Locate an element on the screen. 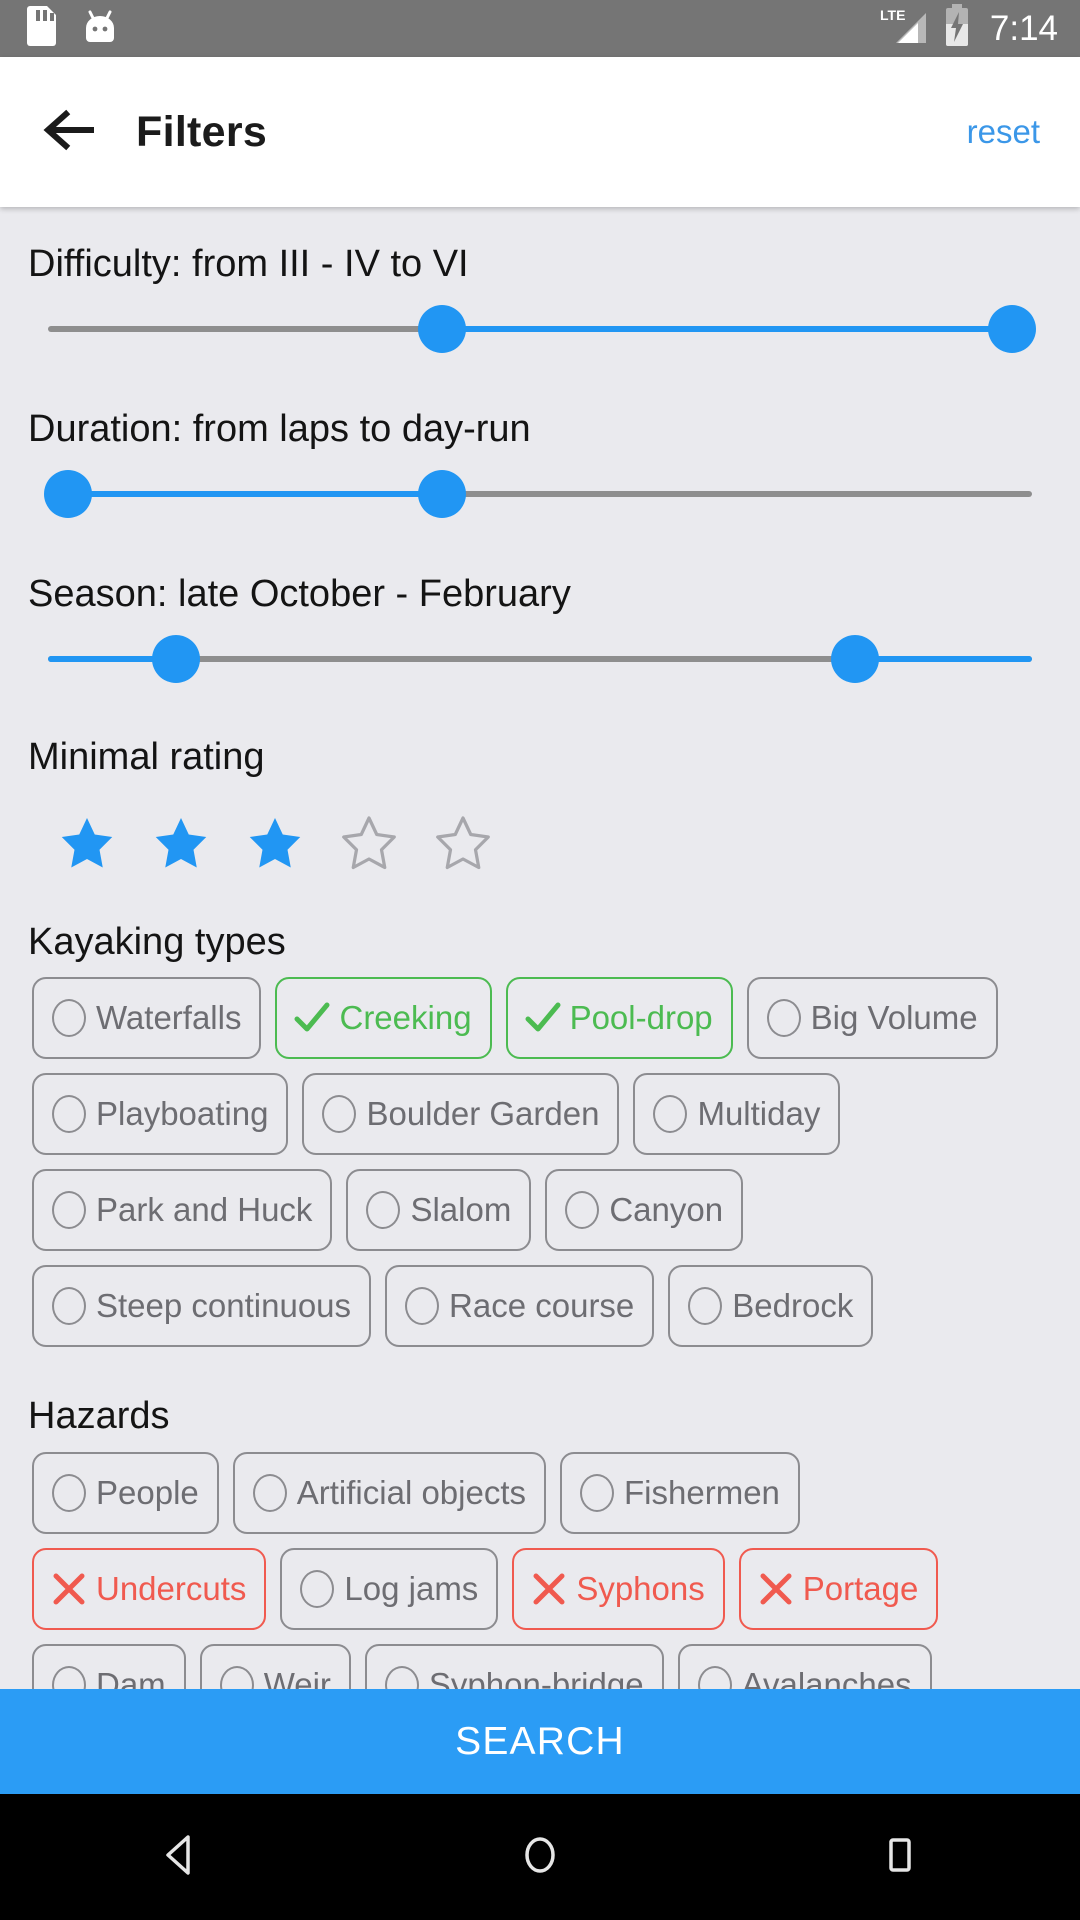 This screenshot has height=1920, width=1080. chip-row: Playboating Boulder Garden Multiday is located at coordinates (540, 1114).